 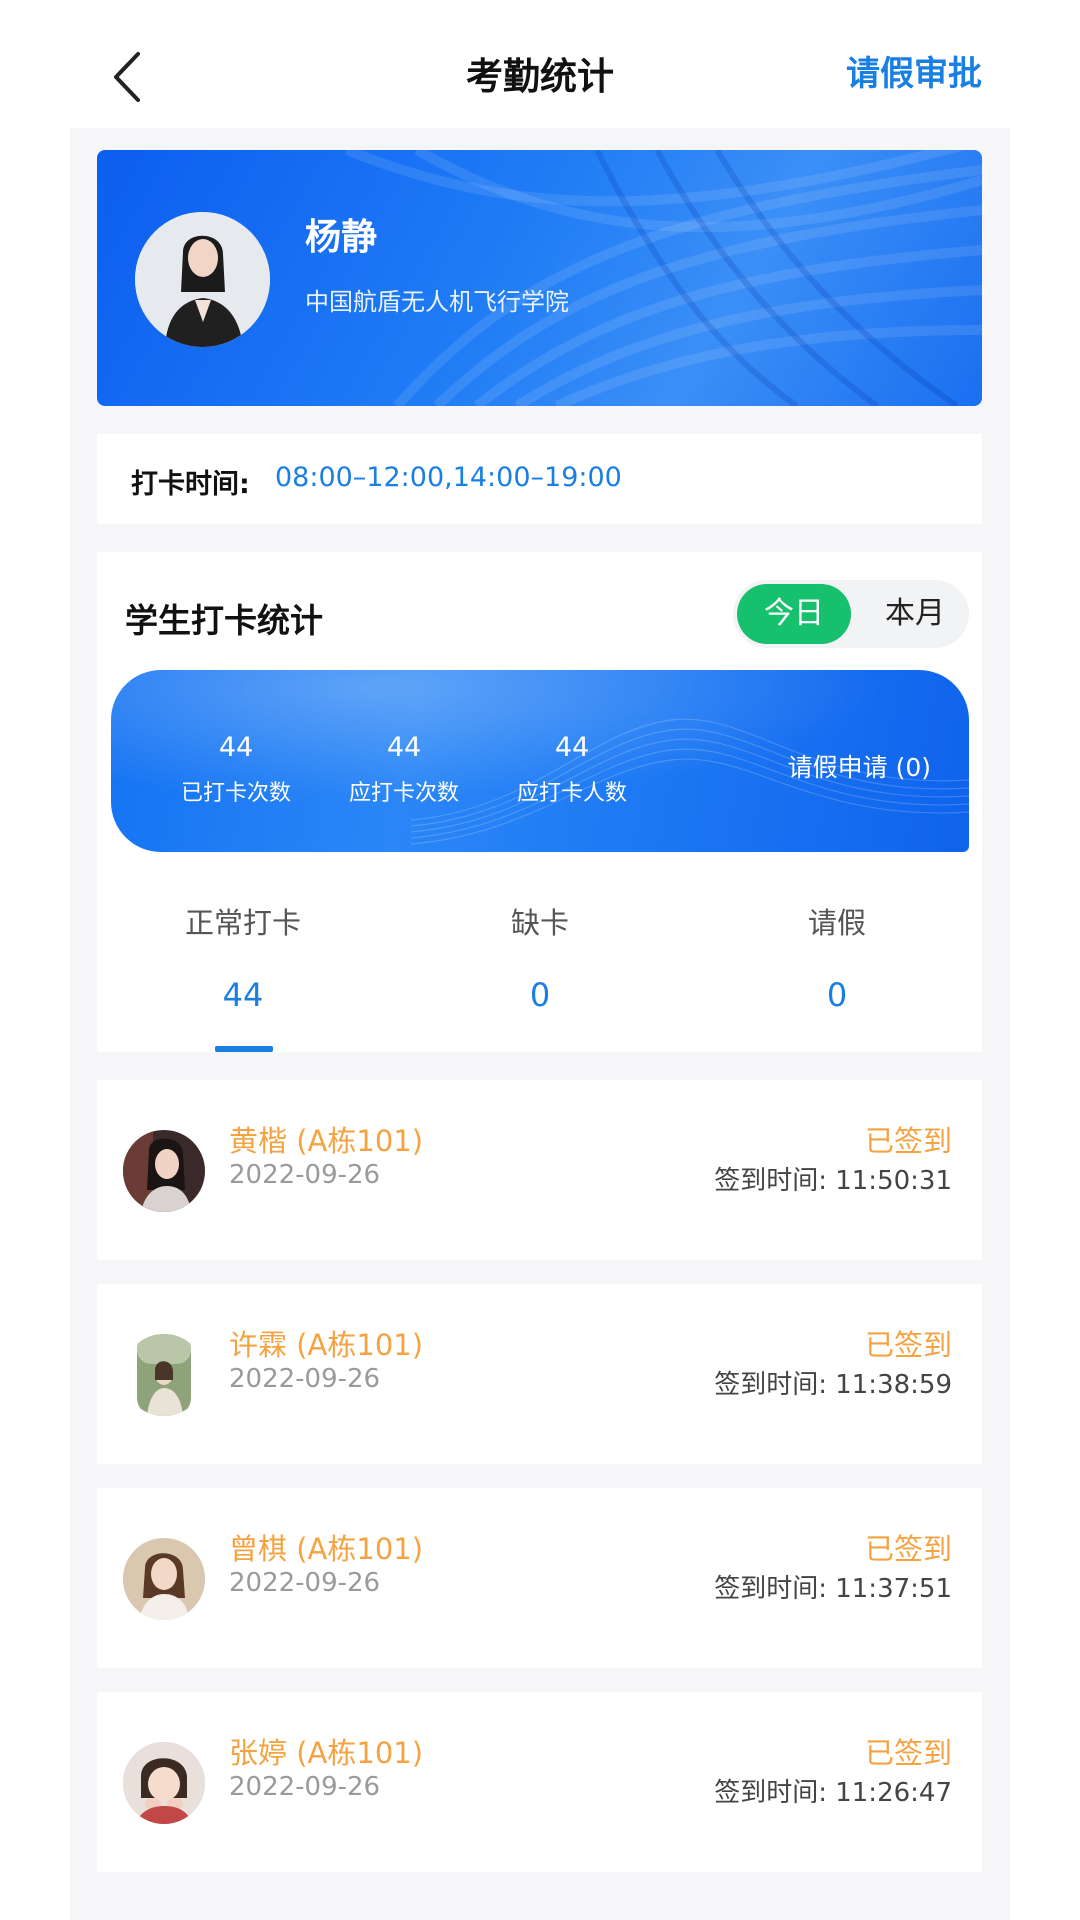 What do you see at coordinates (236, 769) in the screenshot?
I see `summary-checked-count: 44 已打卡次数` at bounding box center [236, 769].